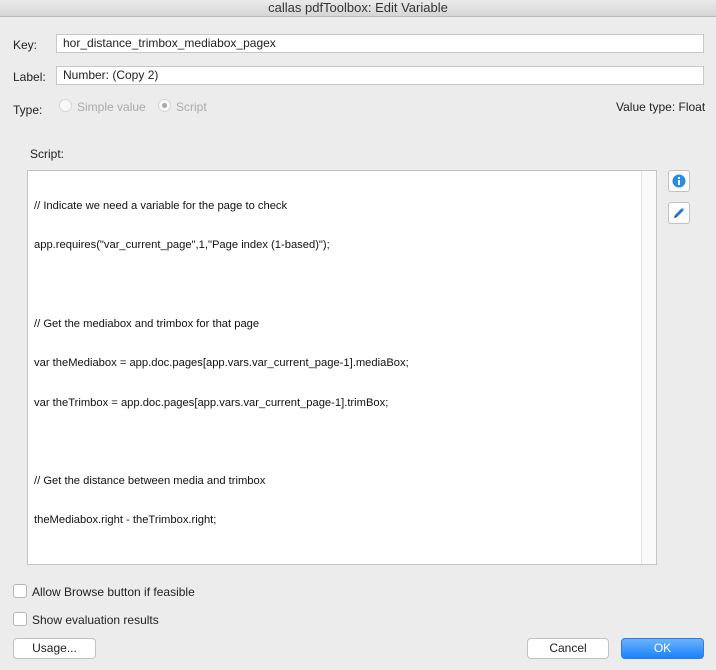 The width and height of the screenshot is (716, 670). Describe the element at coordinates (191, 107) in the screenshot. I see `script-radio-label: Script` at that location.